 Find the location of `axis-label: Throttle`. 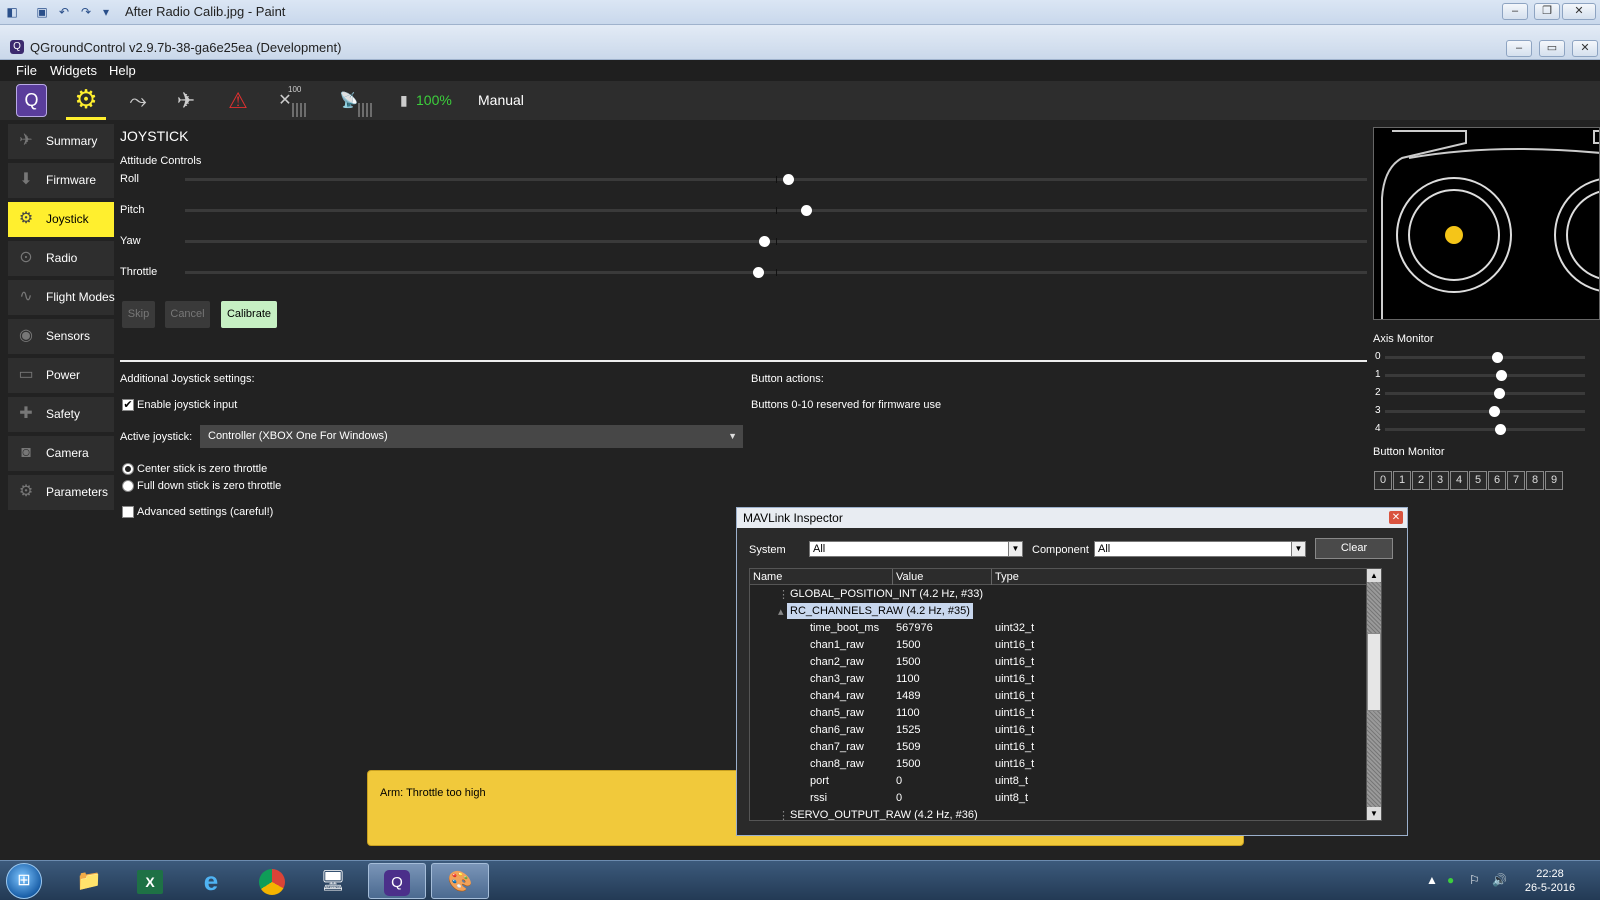

axis-label: Throttle is located at coordinates (139, 272).